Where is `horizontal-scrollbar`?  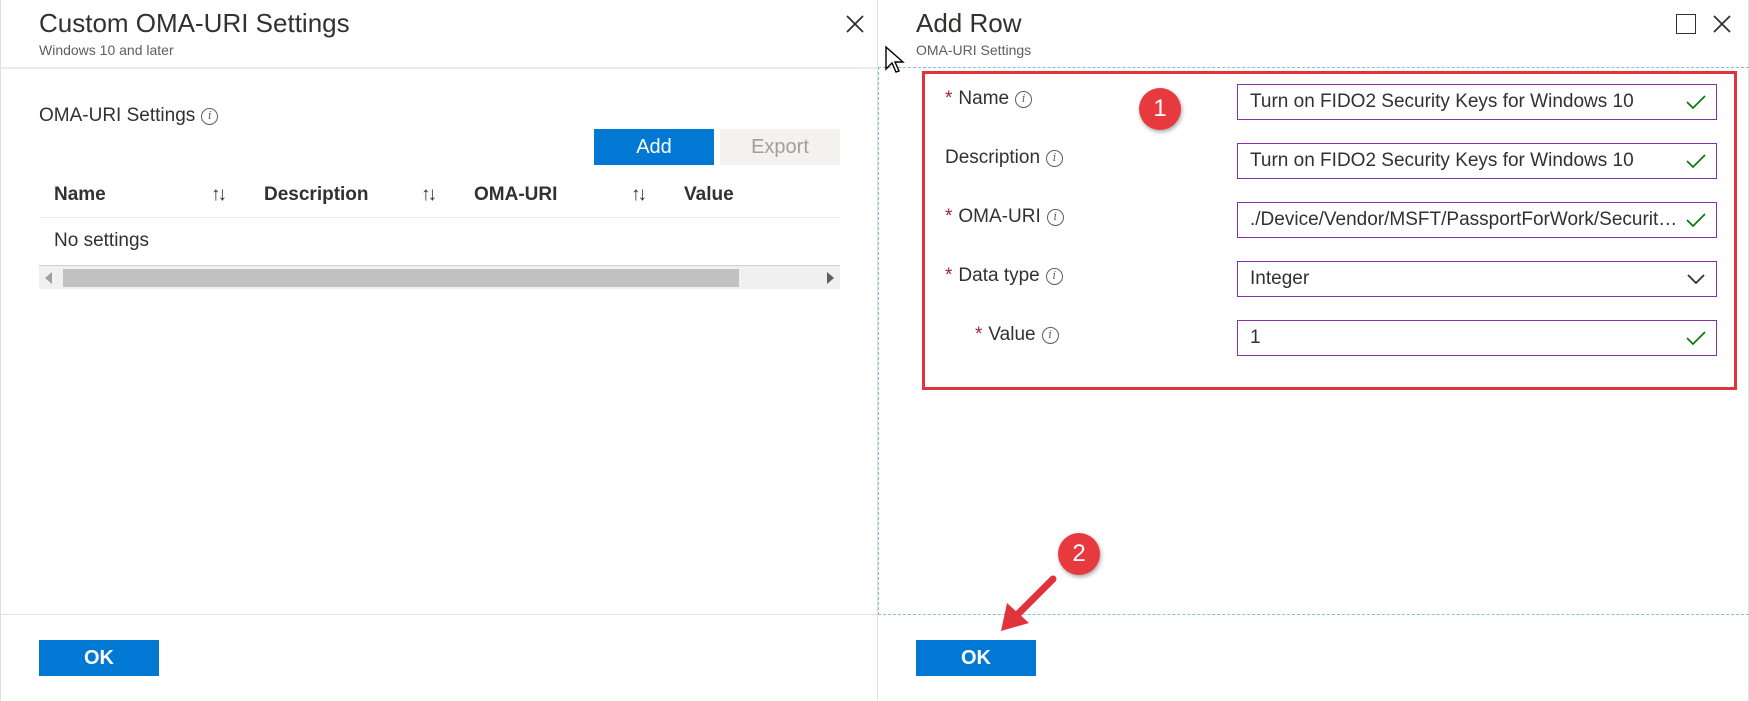
horizontal-scrollbar is located at coordinates (439, 277).